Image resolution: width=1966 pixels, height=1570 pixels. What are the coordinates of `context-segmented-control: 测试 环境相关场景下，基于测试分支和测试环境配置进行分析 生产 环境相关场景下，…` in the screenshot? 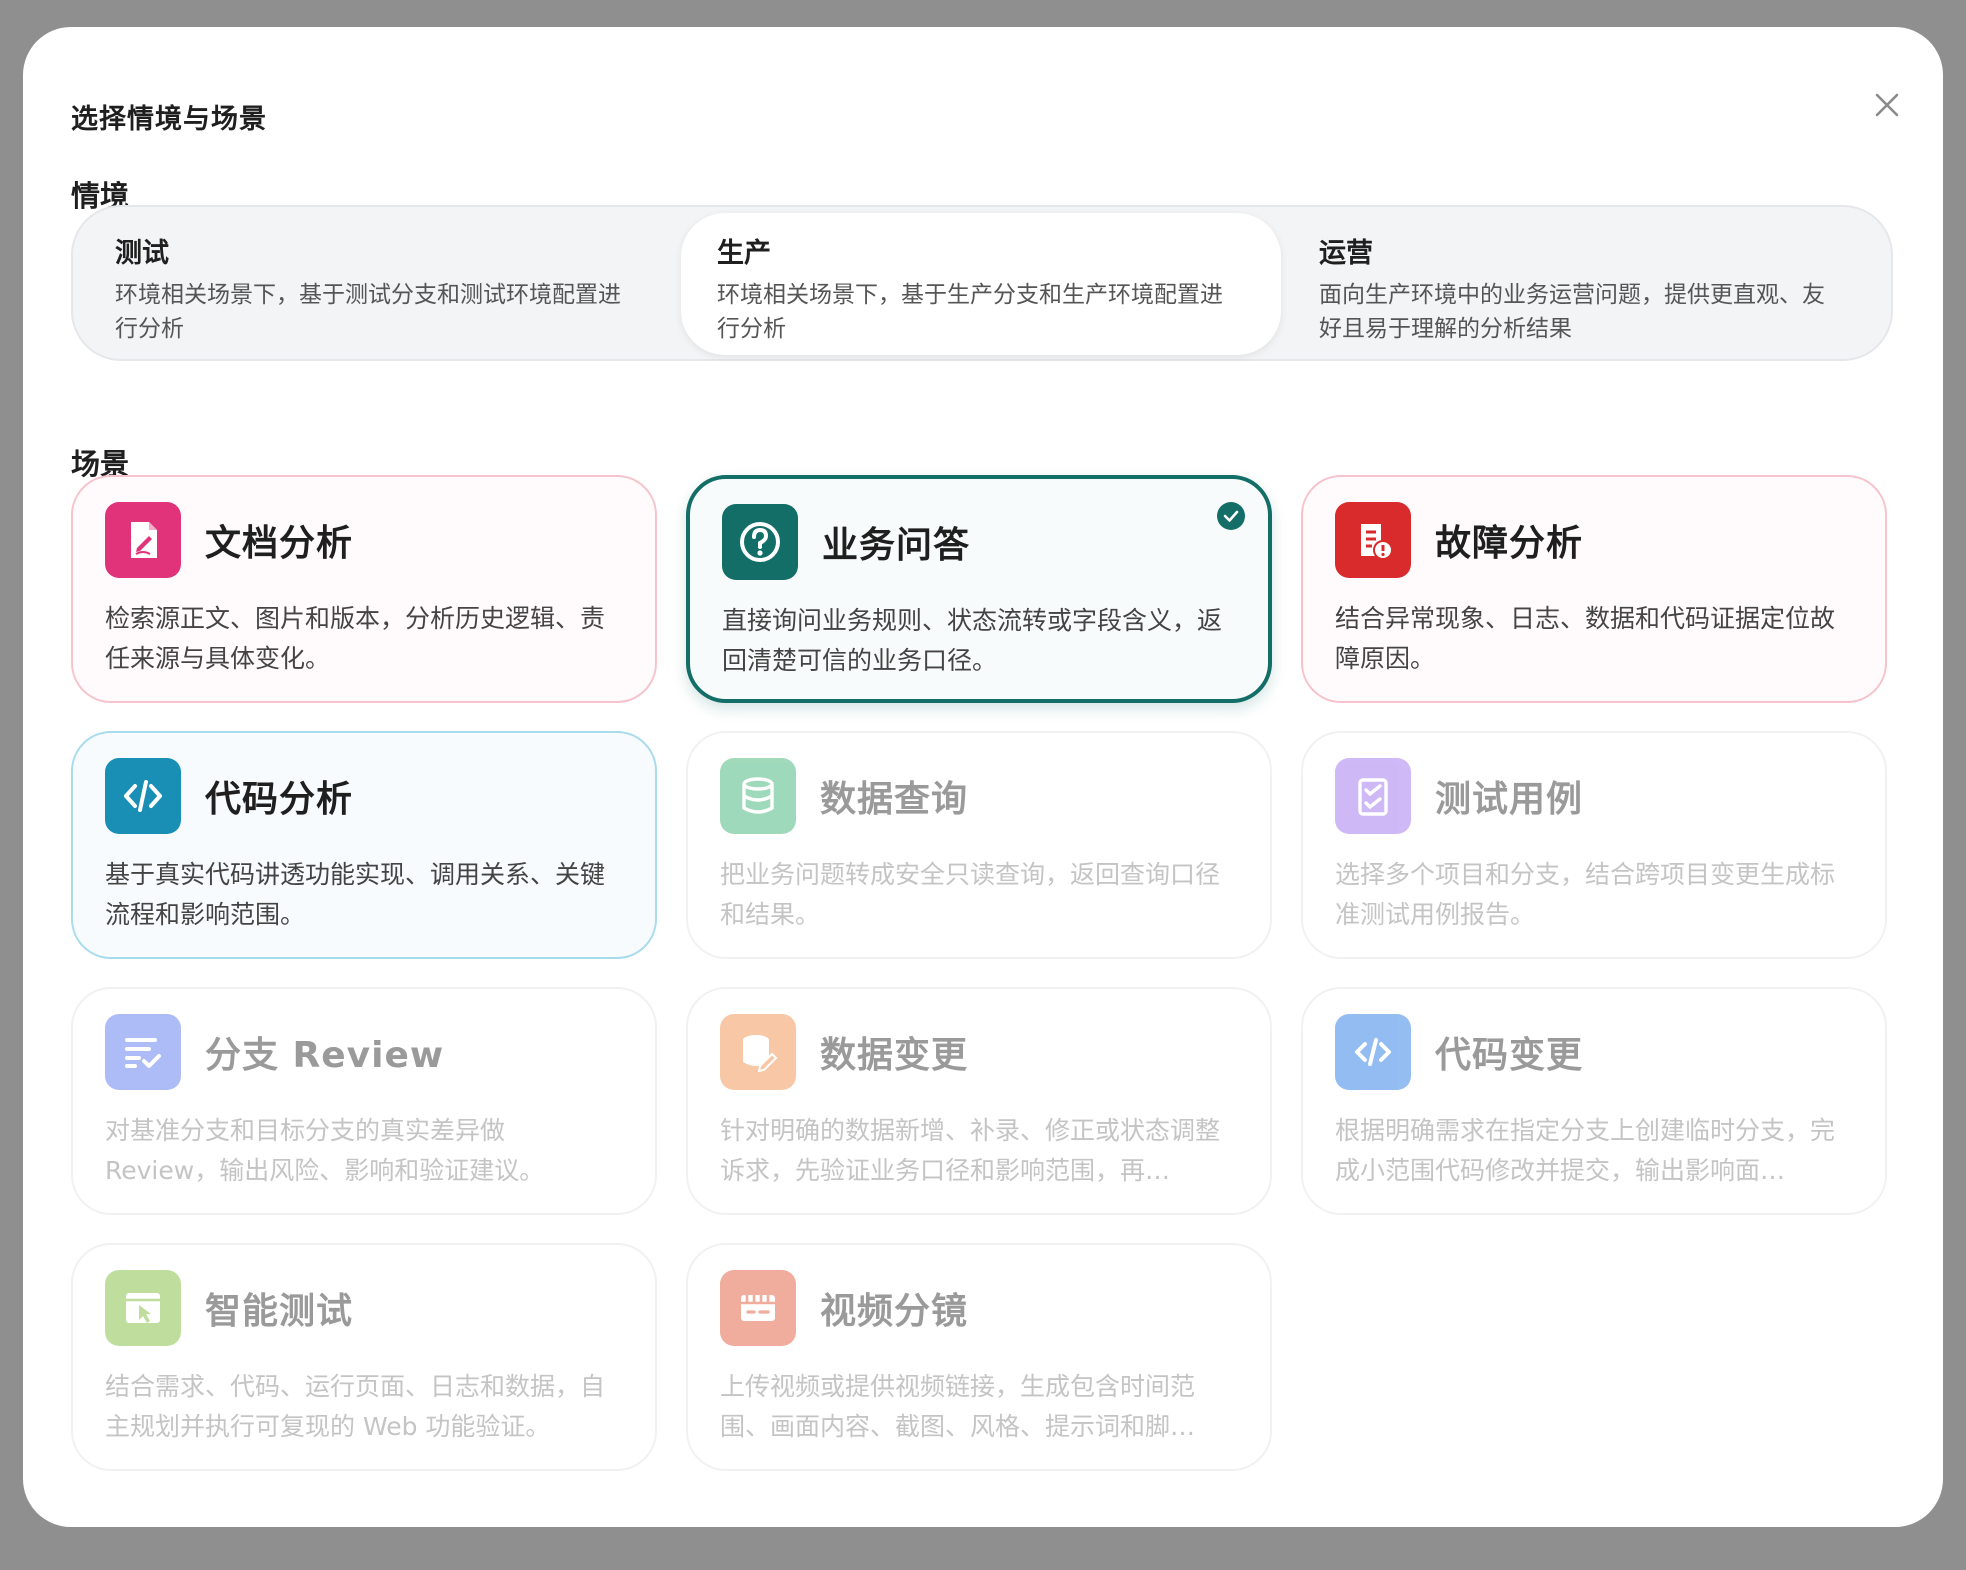 It's located at (982, 283).